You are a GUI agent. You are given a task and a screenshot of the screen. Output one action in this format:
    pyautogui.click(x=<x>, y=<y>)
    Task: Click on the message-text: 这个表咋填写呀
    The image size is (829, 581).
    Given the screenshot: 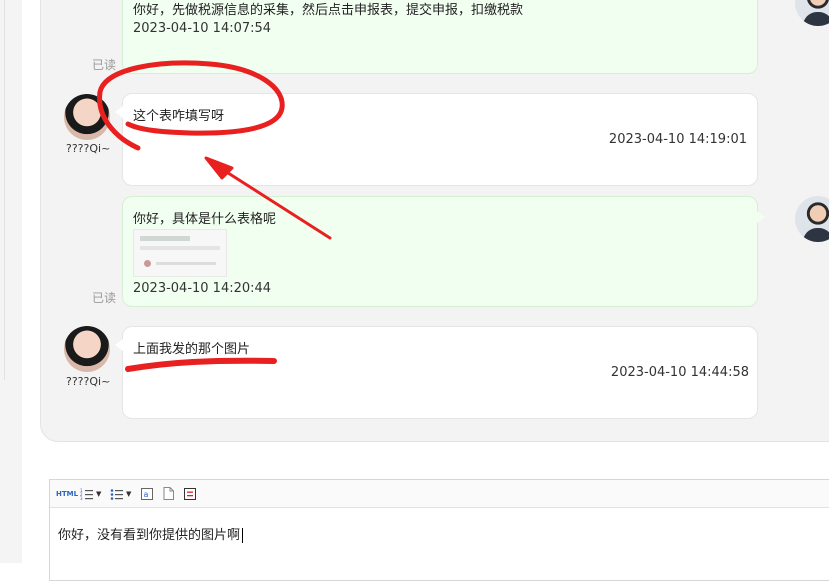 What is the action you would take?
    pyautogui.click(x=179, y=116)
    